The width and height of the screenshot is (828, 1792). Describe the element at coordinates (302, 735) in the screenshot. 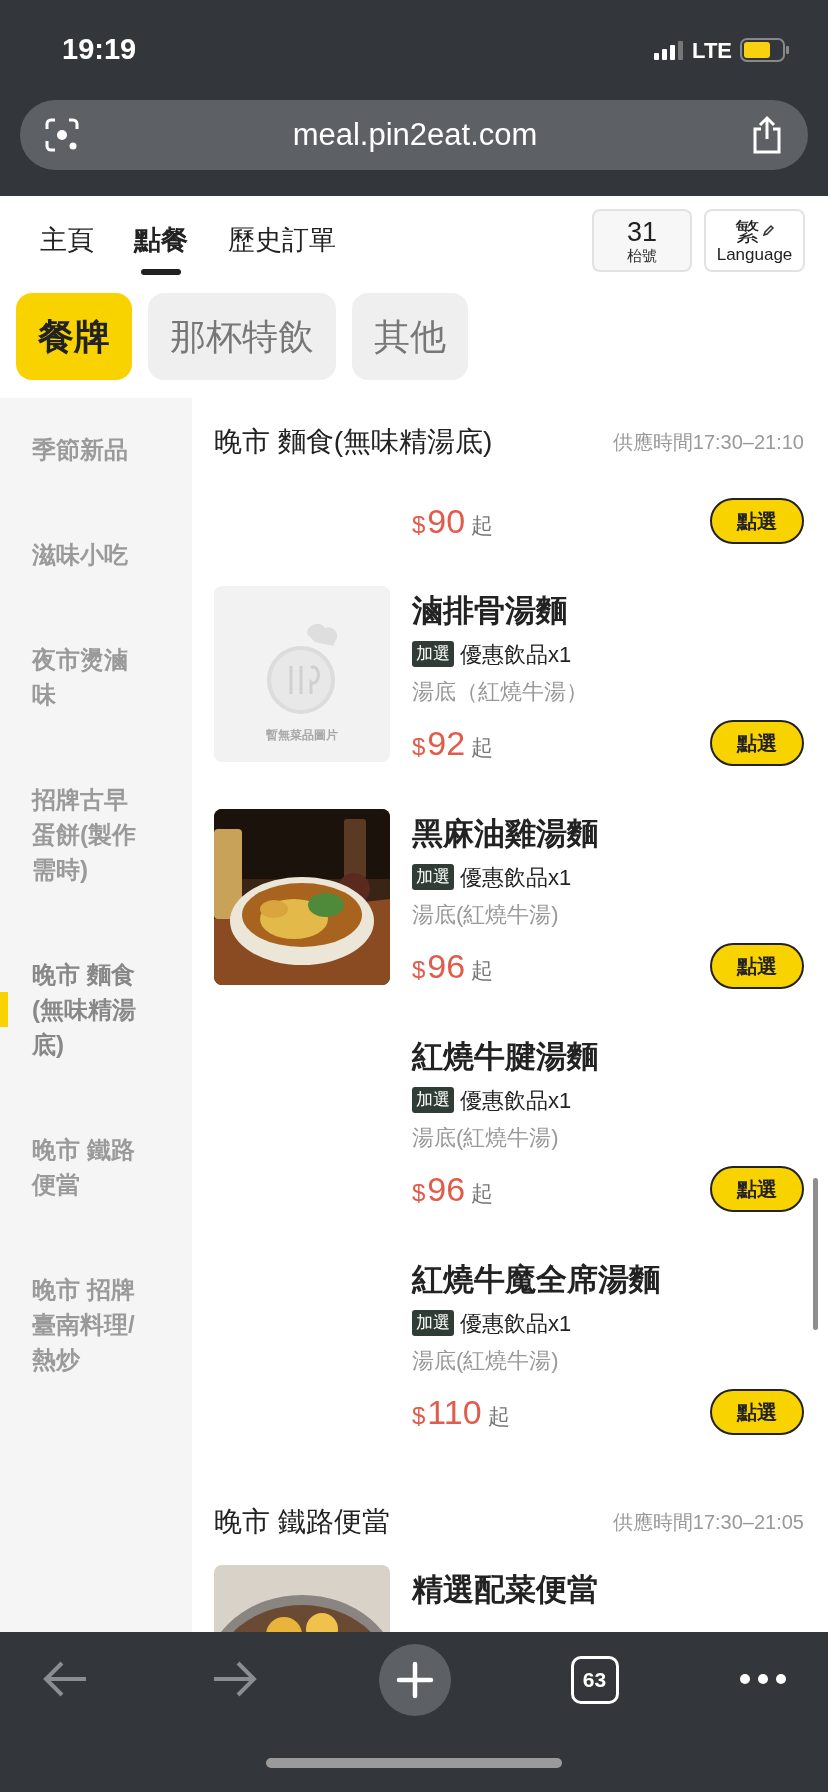

I see `placeholder-caption: 暫無菜品圖片` at that location.